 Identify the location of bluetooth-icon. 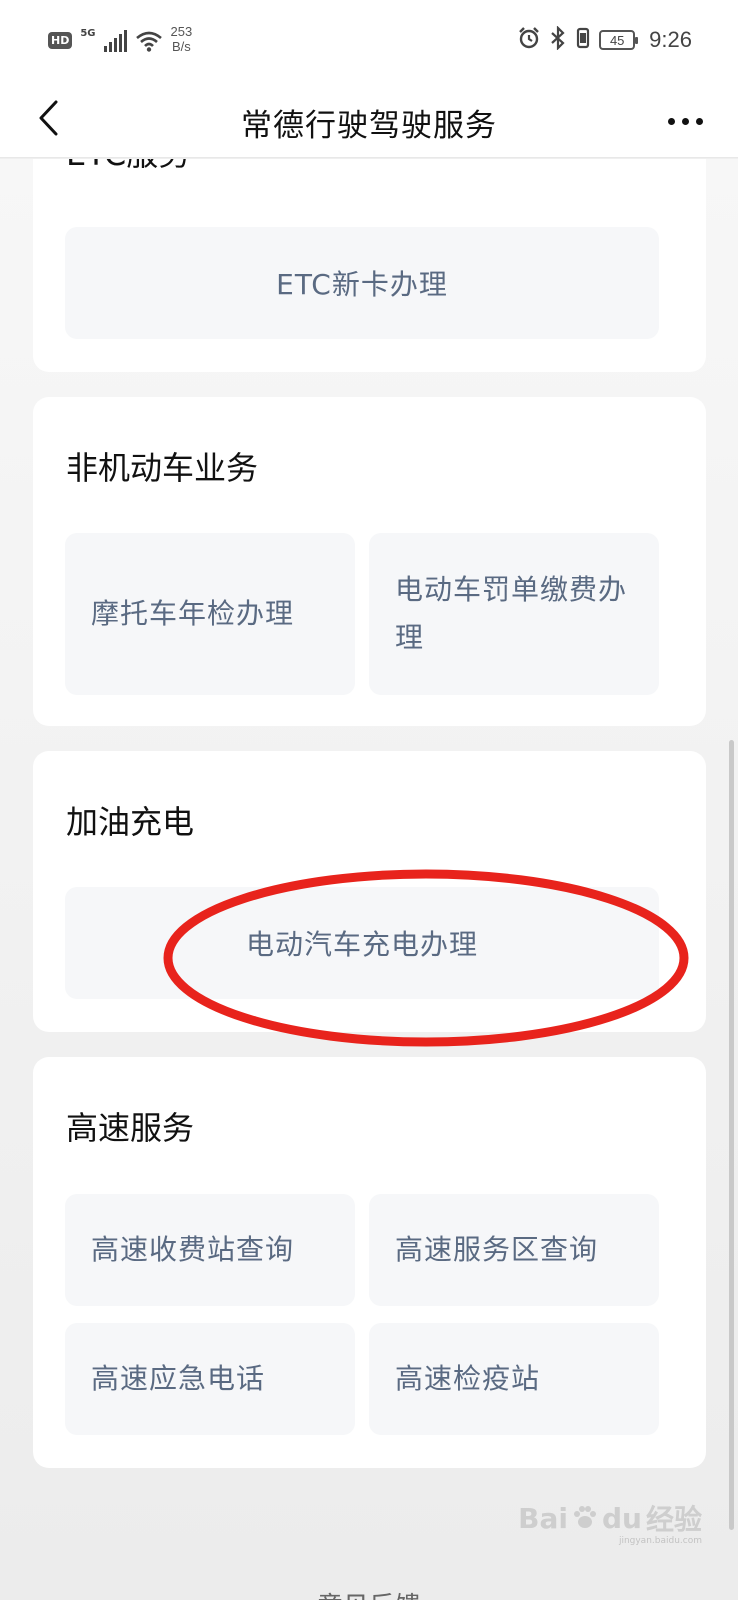
(558, 39).